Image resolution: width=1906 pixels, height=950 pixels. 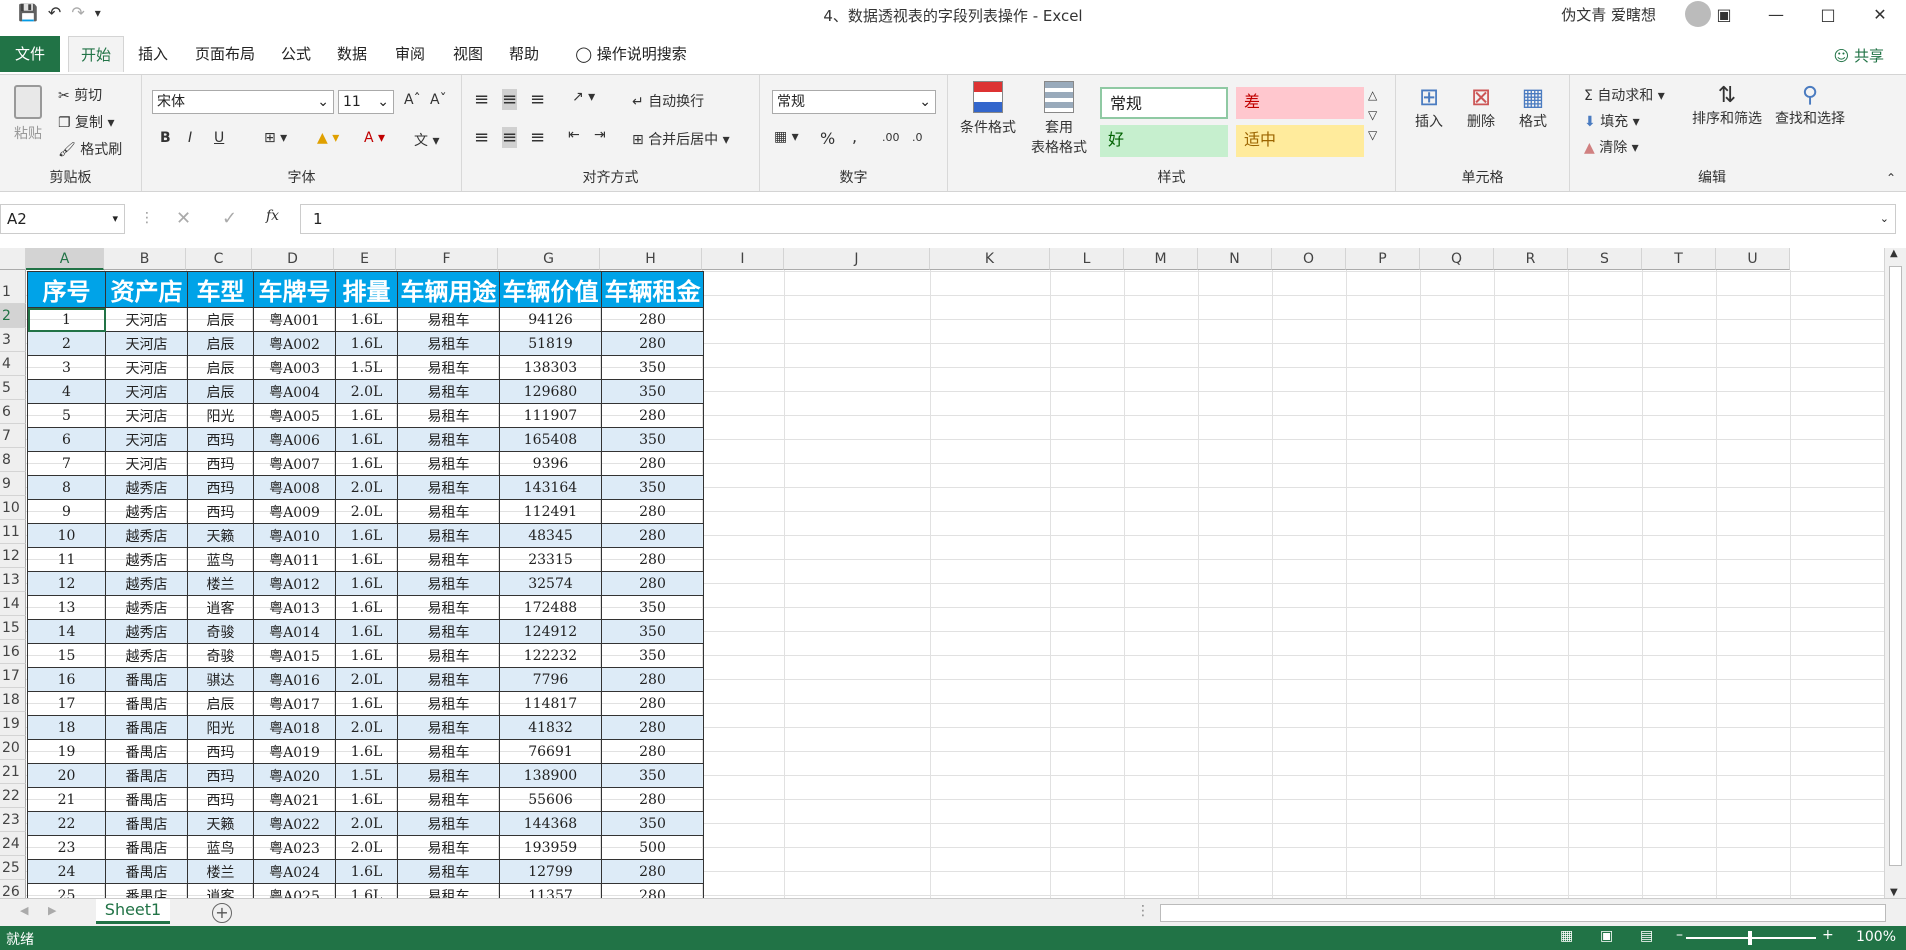 I want to click on column-header-f: F, so click(x=447, y=259).